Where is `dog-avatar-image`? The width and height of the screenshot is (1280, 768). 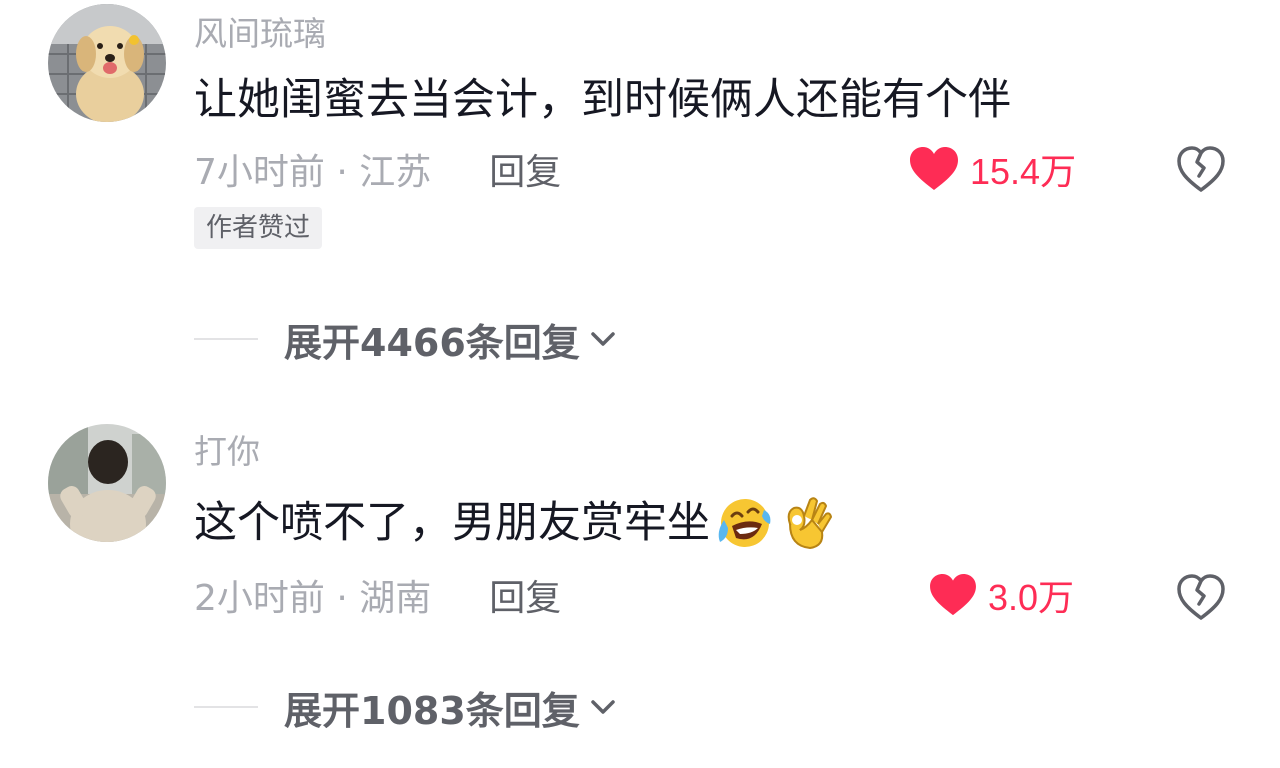
dog-avatar-image is located at coordinates (107, 63).